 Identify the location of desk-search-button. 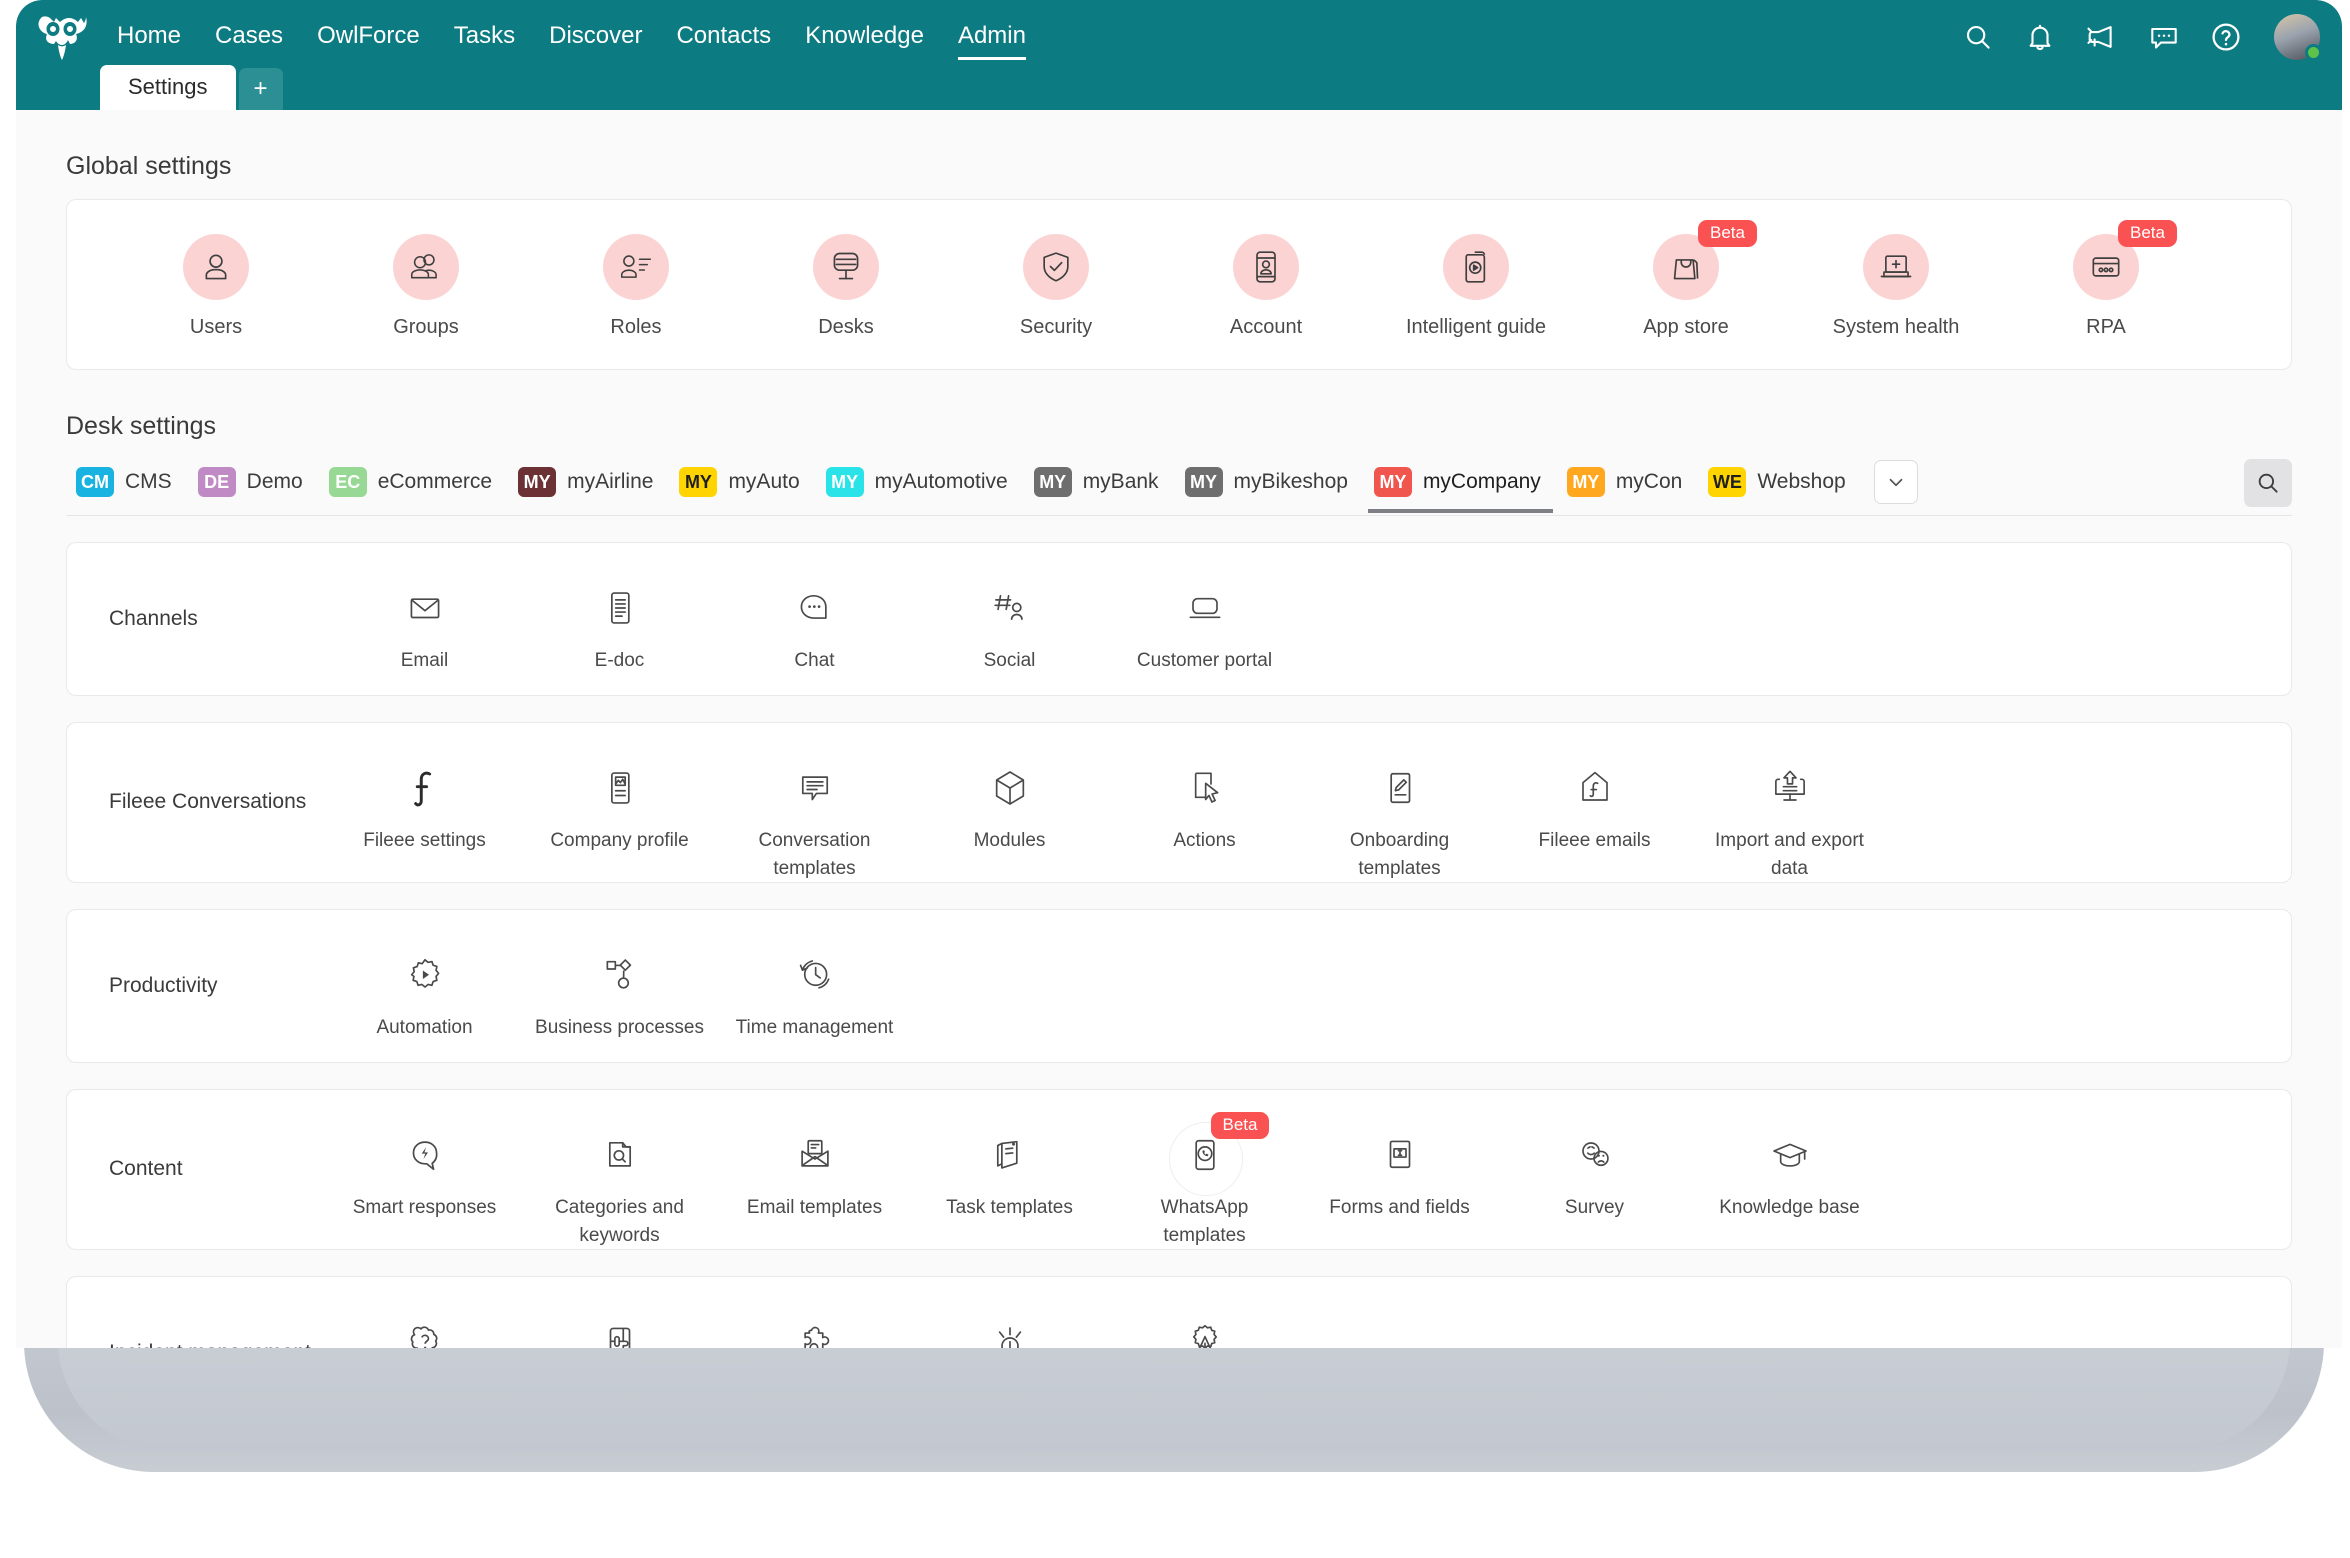
(2268, 483).